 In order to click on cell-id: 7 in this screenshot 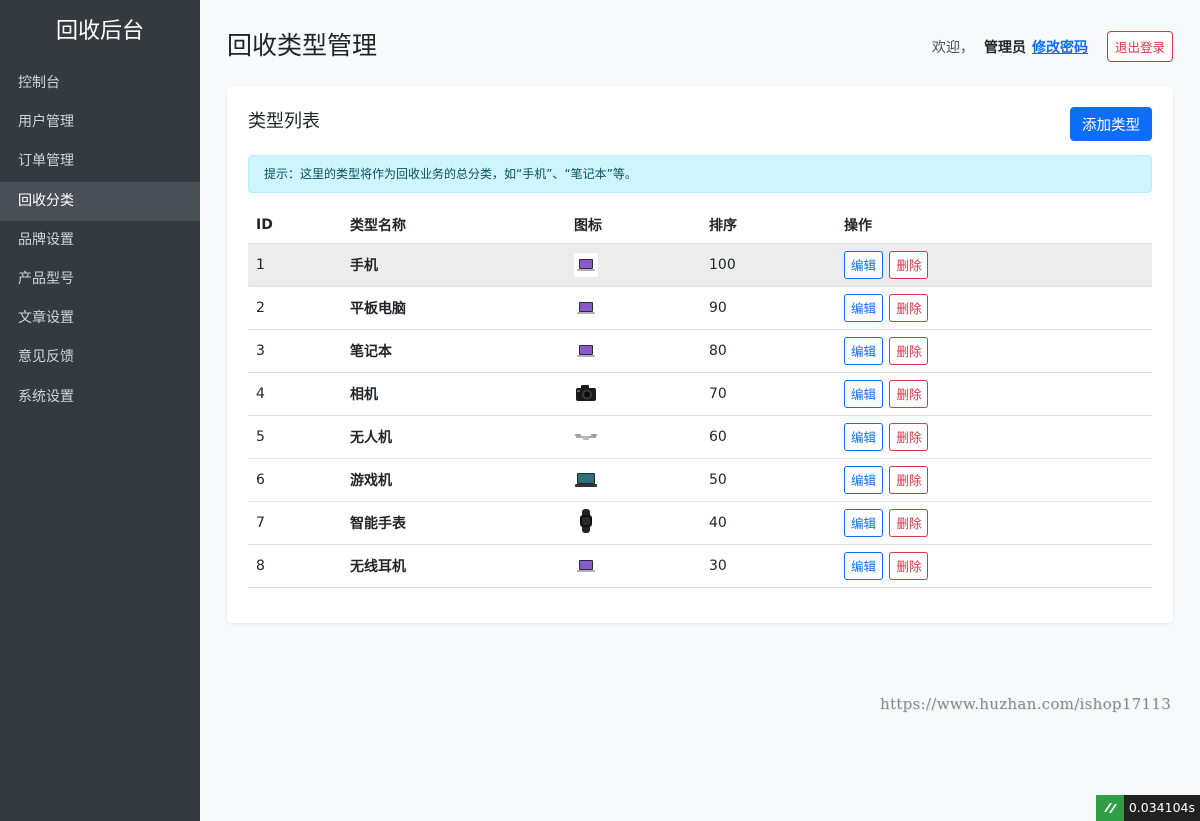, I will do `click(295, 523)`.